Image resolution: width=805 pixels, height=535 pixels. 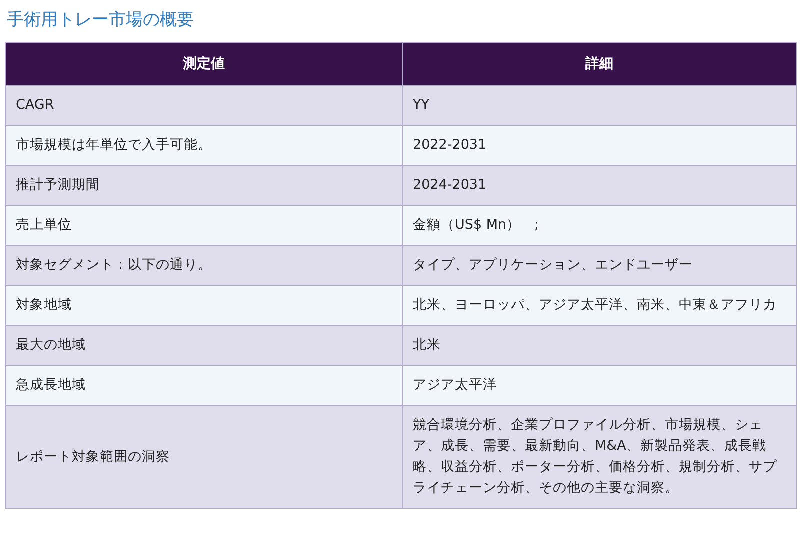 I want to click on table-cell: 対象セグメント：以下の通り。, so click(x=204, y=266).